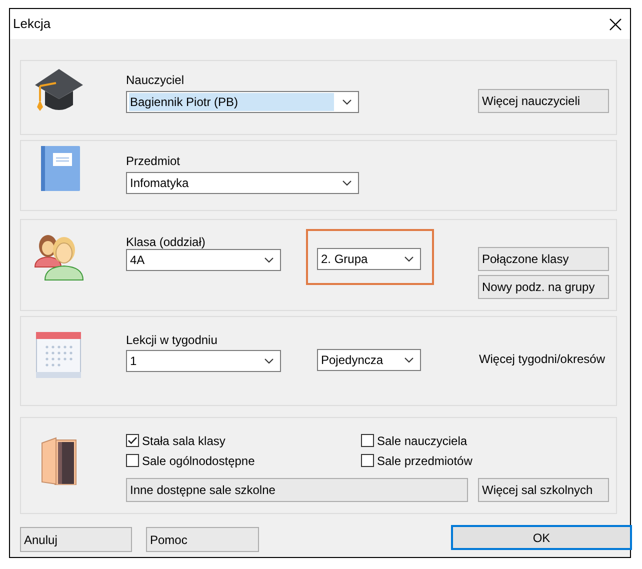  What do you see at coordinates (543, 490) in the screenshot?
I see `more-rooms-button: Więcej sal szkolnych` at bounding box center [543, 490].